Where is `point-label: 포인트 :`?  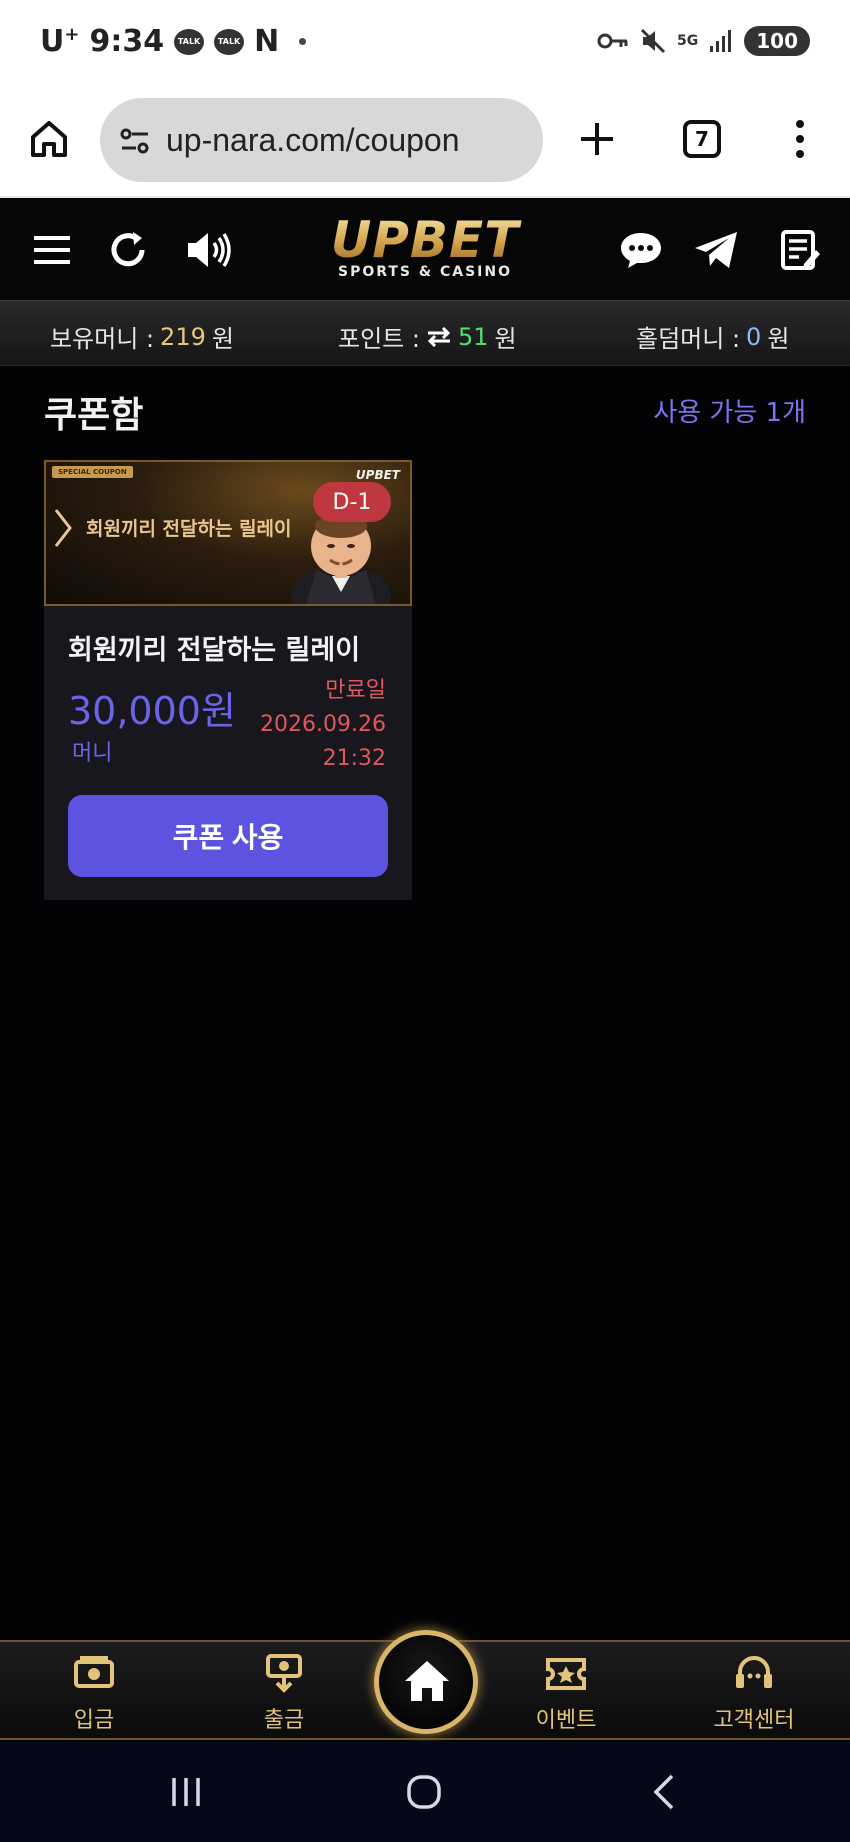
point-label: 포인트 : is located at coordinates (379, 339).